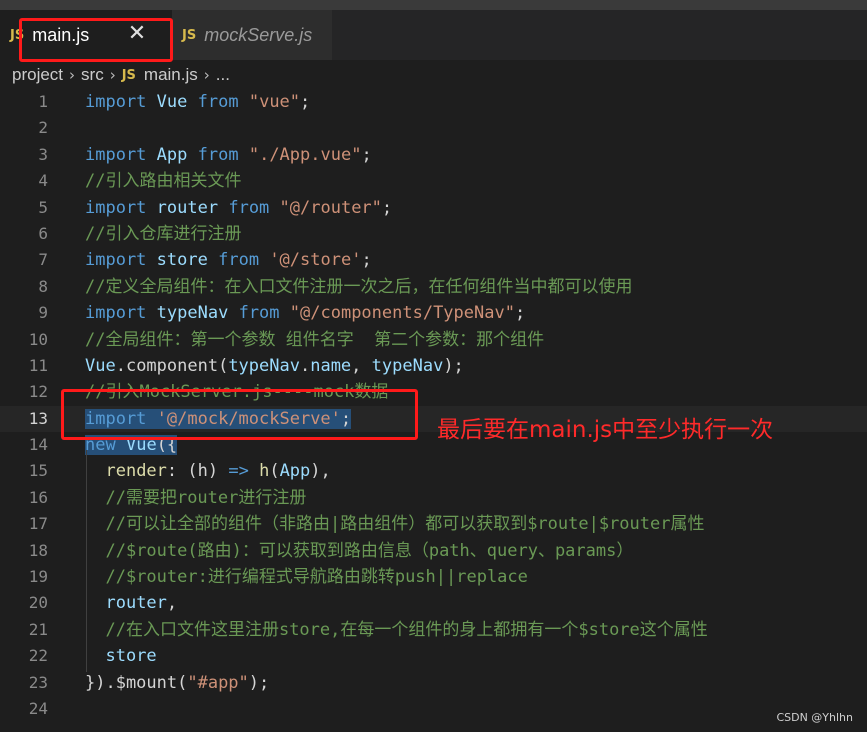 This screenshot has width=867, height=732. I want to click on line-number: 11, so click(38, 365).